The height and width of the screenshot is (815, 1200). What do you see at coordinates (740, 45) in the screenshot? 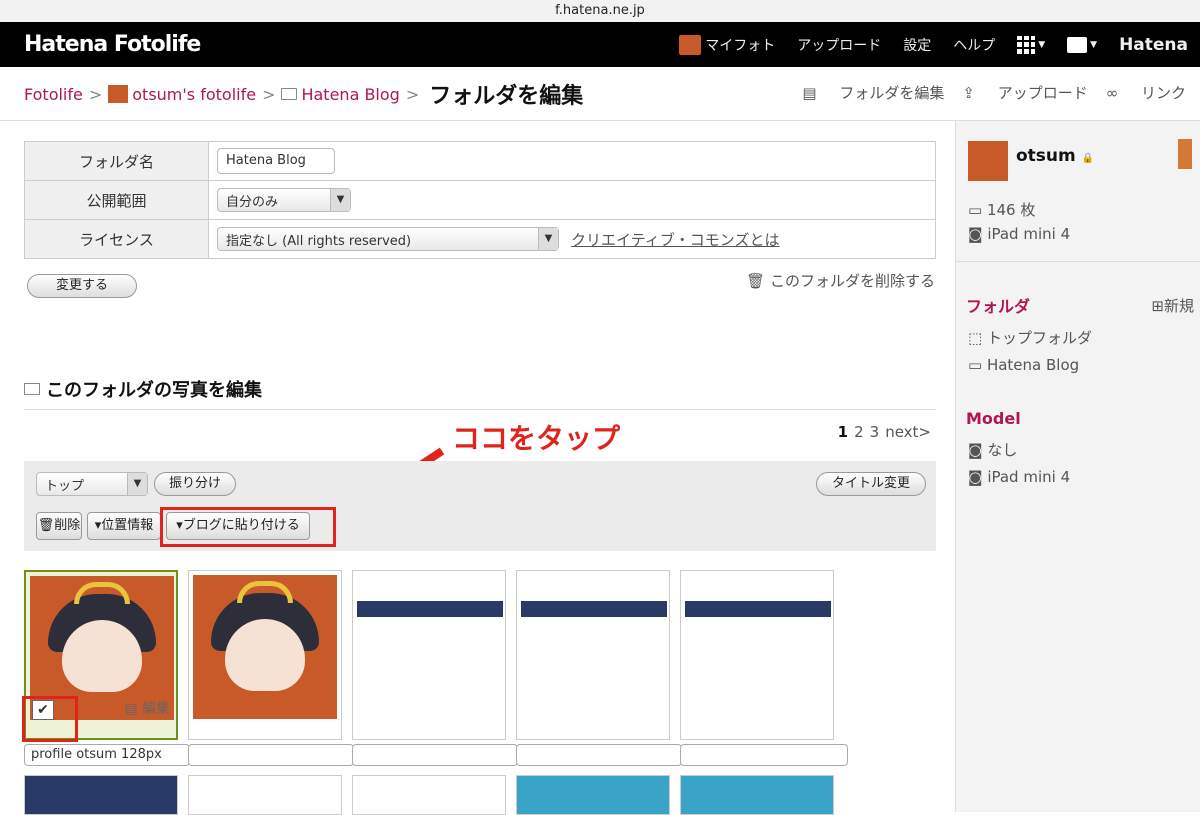
I see `nav-my-photo-label: マイフォト` at bounding box center [740, 45].